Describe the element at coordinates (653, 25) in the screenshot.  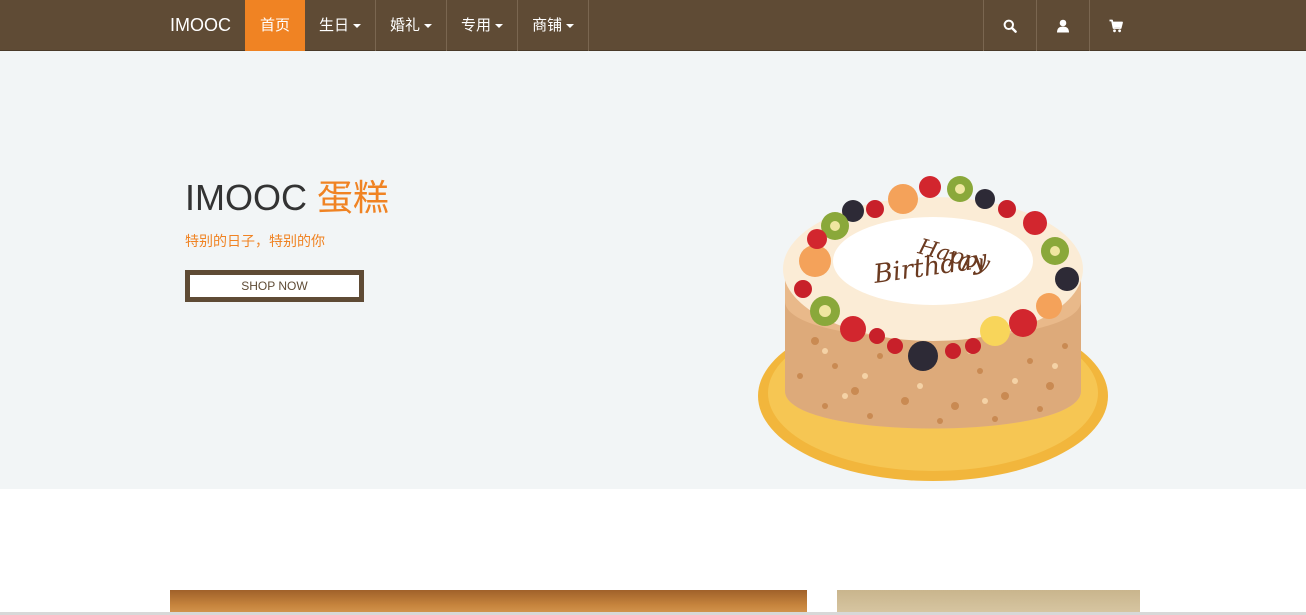
I see `top-navbar: IMOOC 首页 生日 婚礼 专用 商铺` at that location.